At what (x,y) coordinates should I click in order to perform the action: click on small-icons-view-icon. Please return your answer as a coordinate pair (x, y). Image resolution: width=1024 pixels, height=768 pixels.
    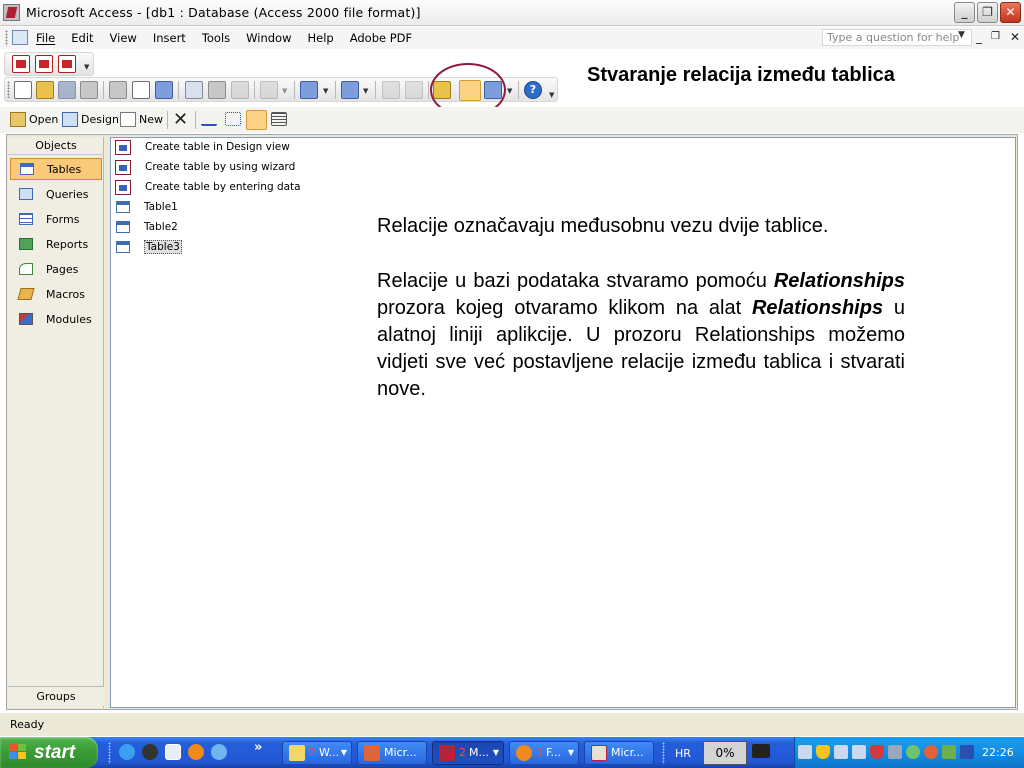
    Looking at the image, I should click on (233, 119).